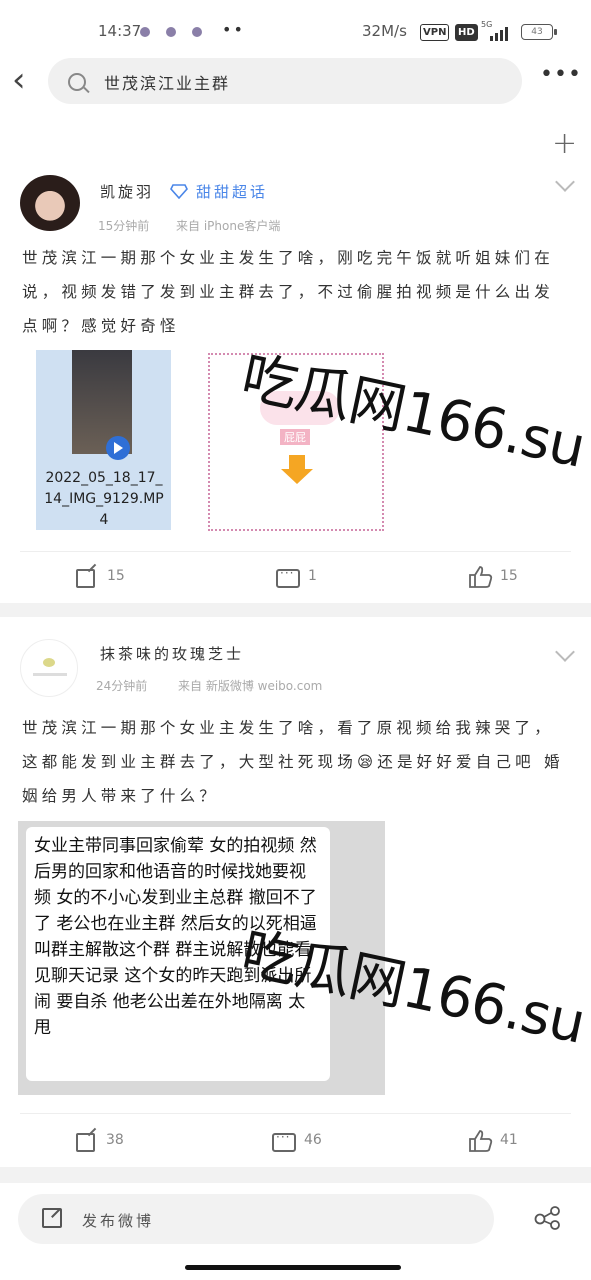  I want to click on diamond-badge-icon, so click(179, 191).